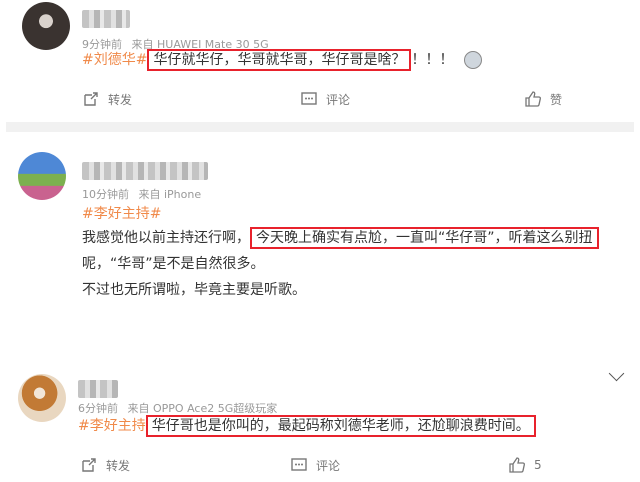  Describe the element at coordinates (170, 194) in the screenshot. I see `post-source: 来自 iPhone` at that location.